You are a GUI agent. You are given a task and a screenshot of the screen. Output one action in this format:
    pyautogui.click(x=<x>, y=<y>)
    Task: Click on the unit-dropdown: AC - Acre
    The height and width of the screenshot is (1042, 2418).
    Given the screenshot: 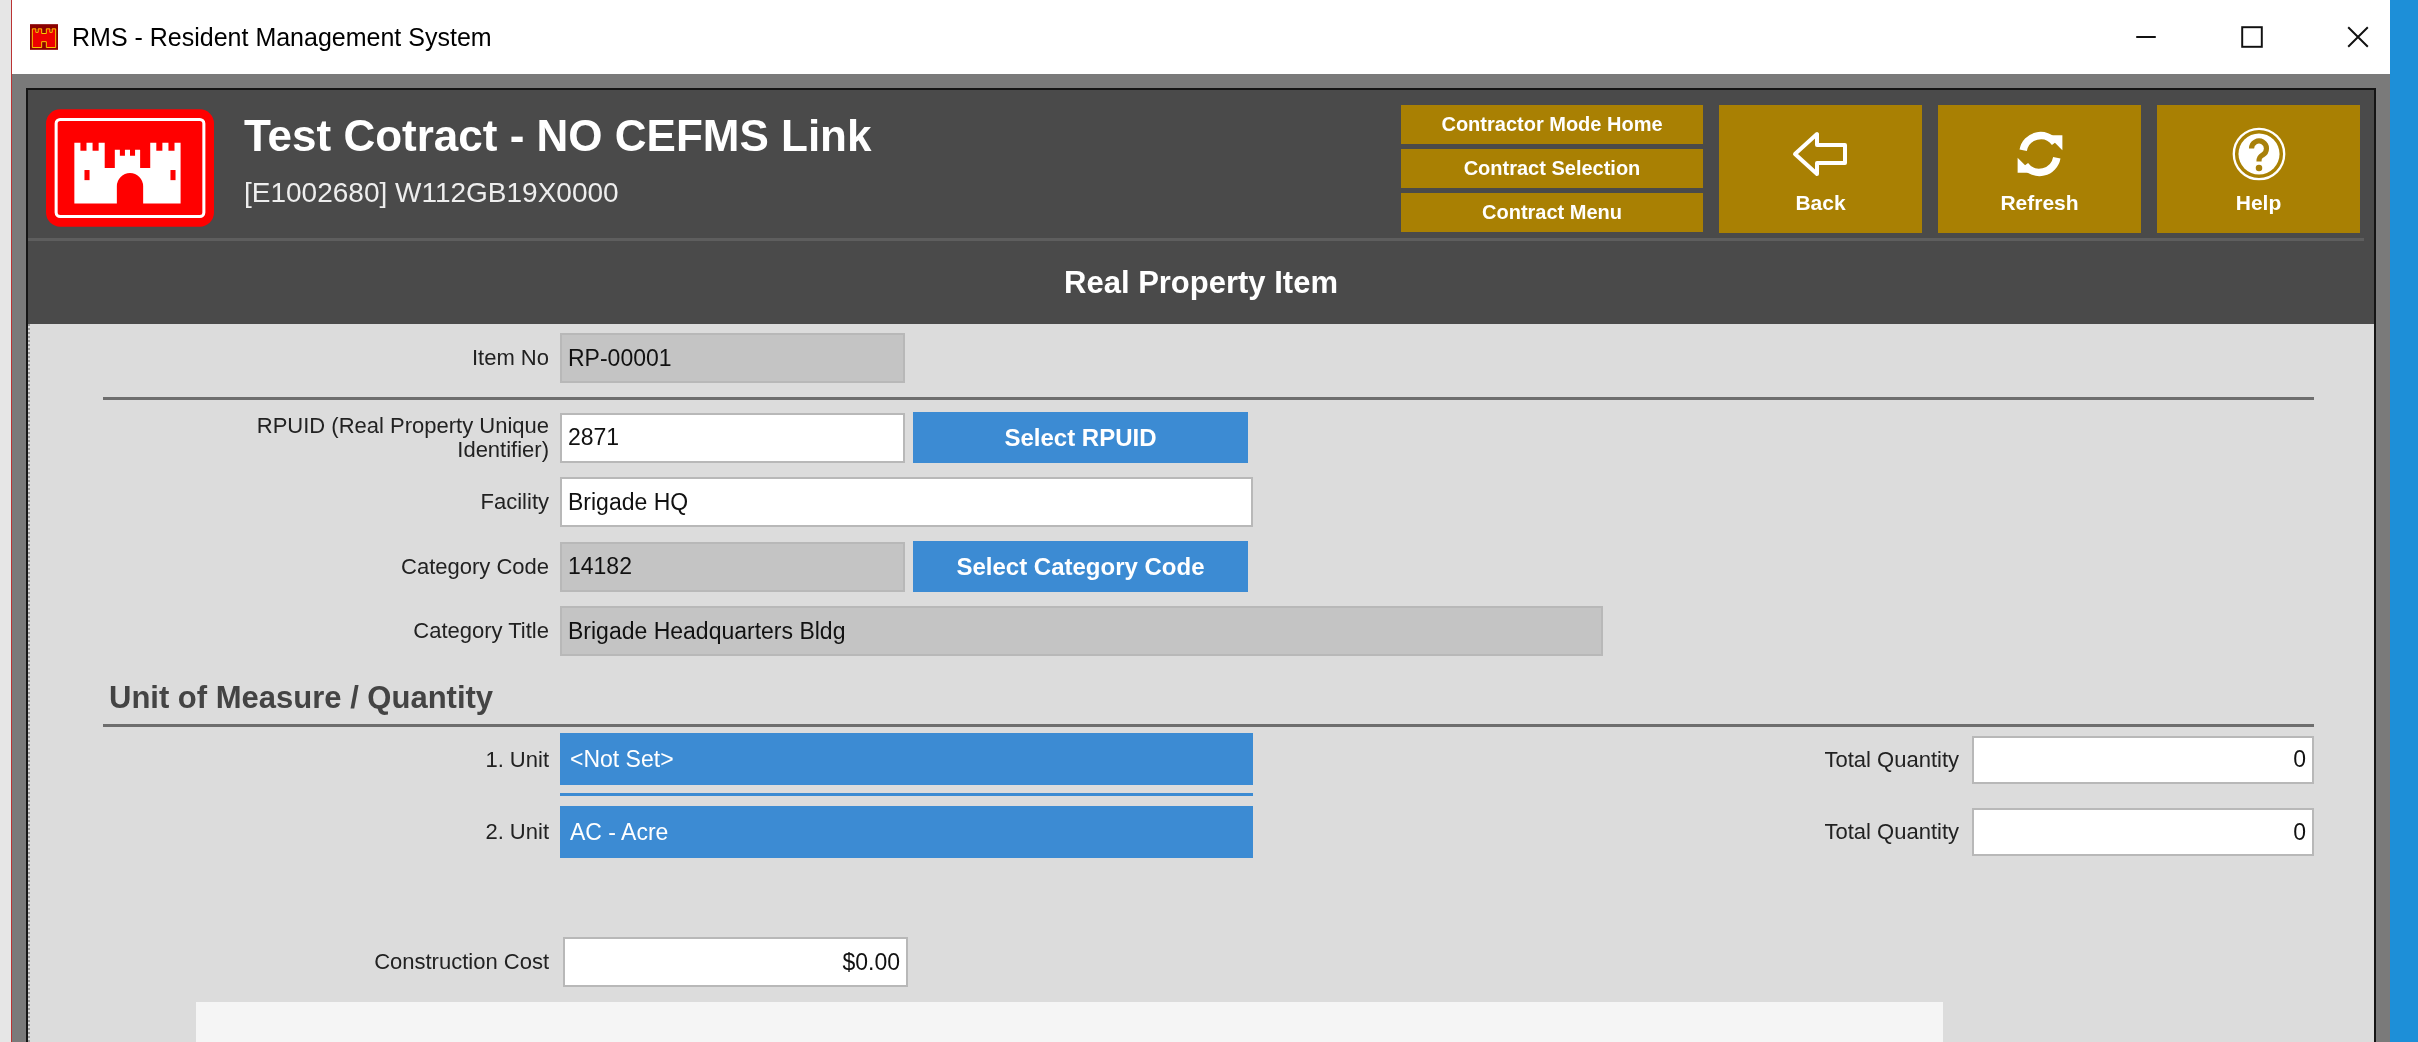 What is the action you would take?
    pyautogui.click(x=906, y=832)
    